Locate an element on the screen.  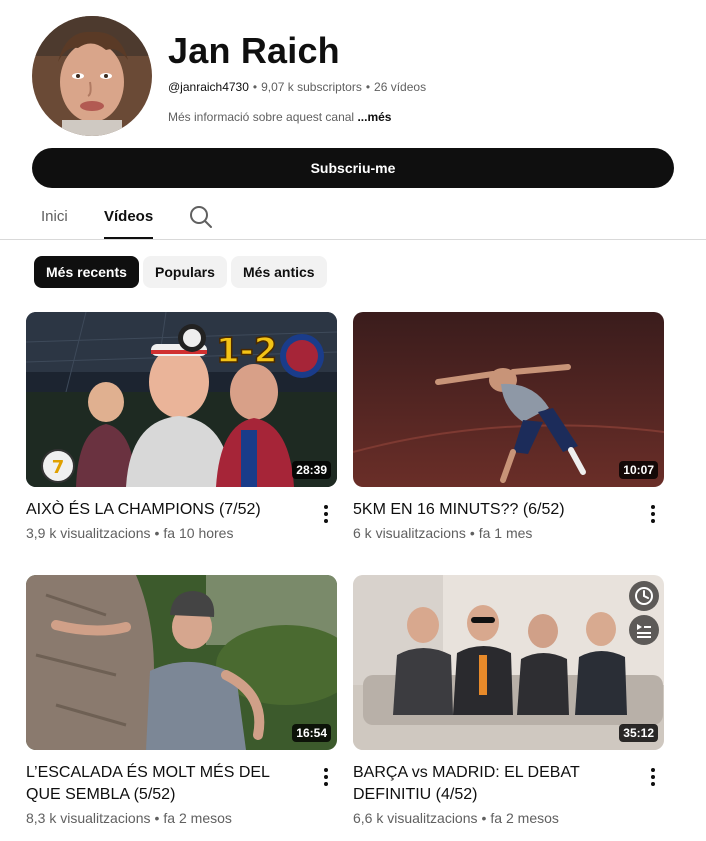
clock-icon is located at coordinates (644, 596).